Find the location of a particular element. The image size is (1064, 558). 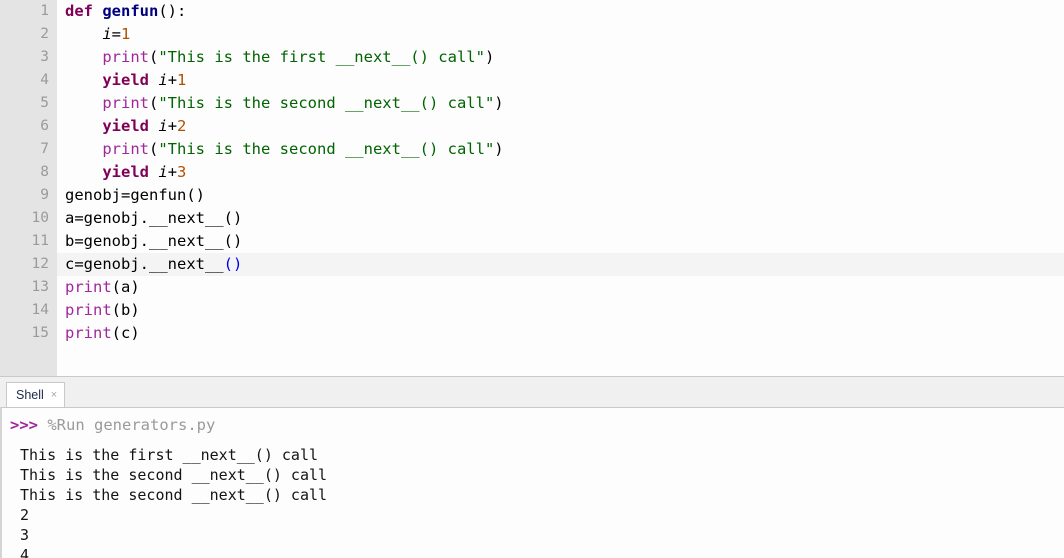

line-number: 4 is located at coordinates (44, 80).